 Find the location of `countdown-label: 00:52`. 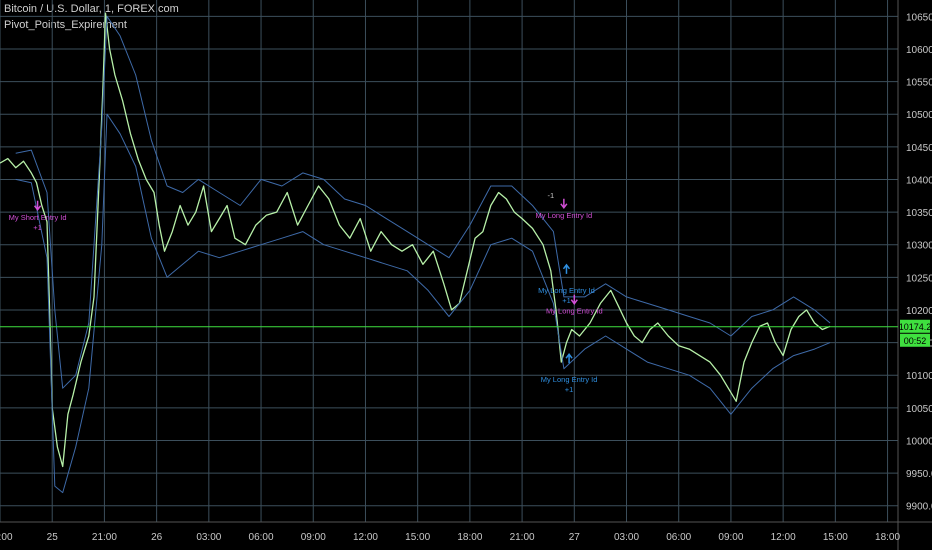

countdown-label: 00:52 is located at coordinates (915, 341).